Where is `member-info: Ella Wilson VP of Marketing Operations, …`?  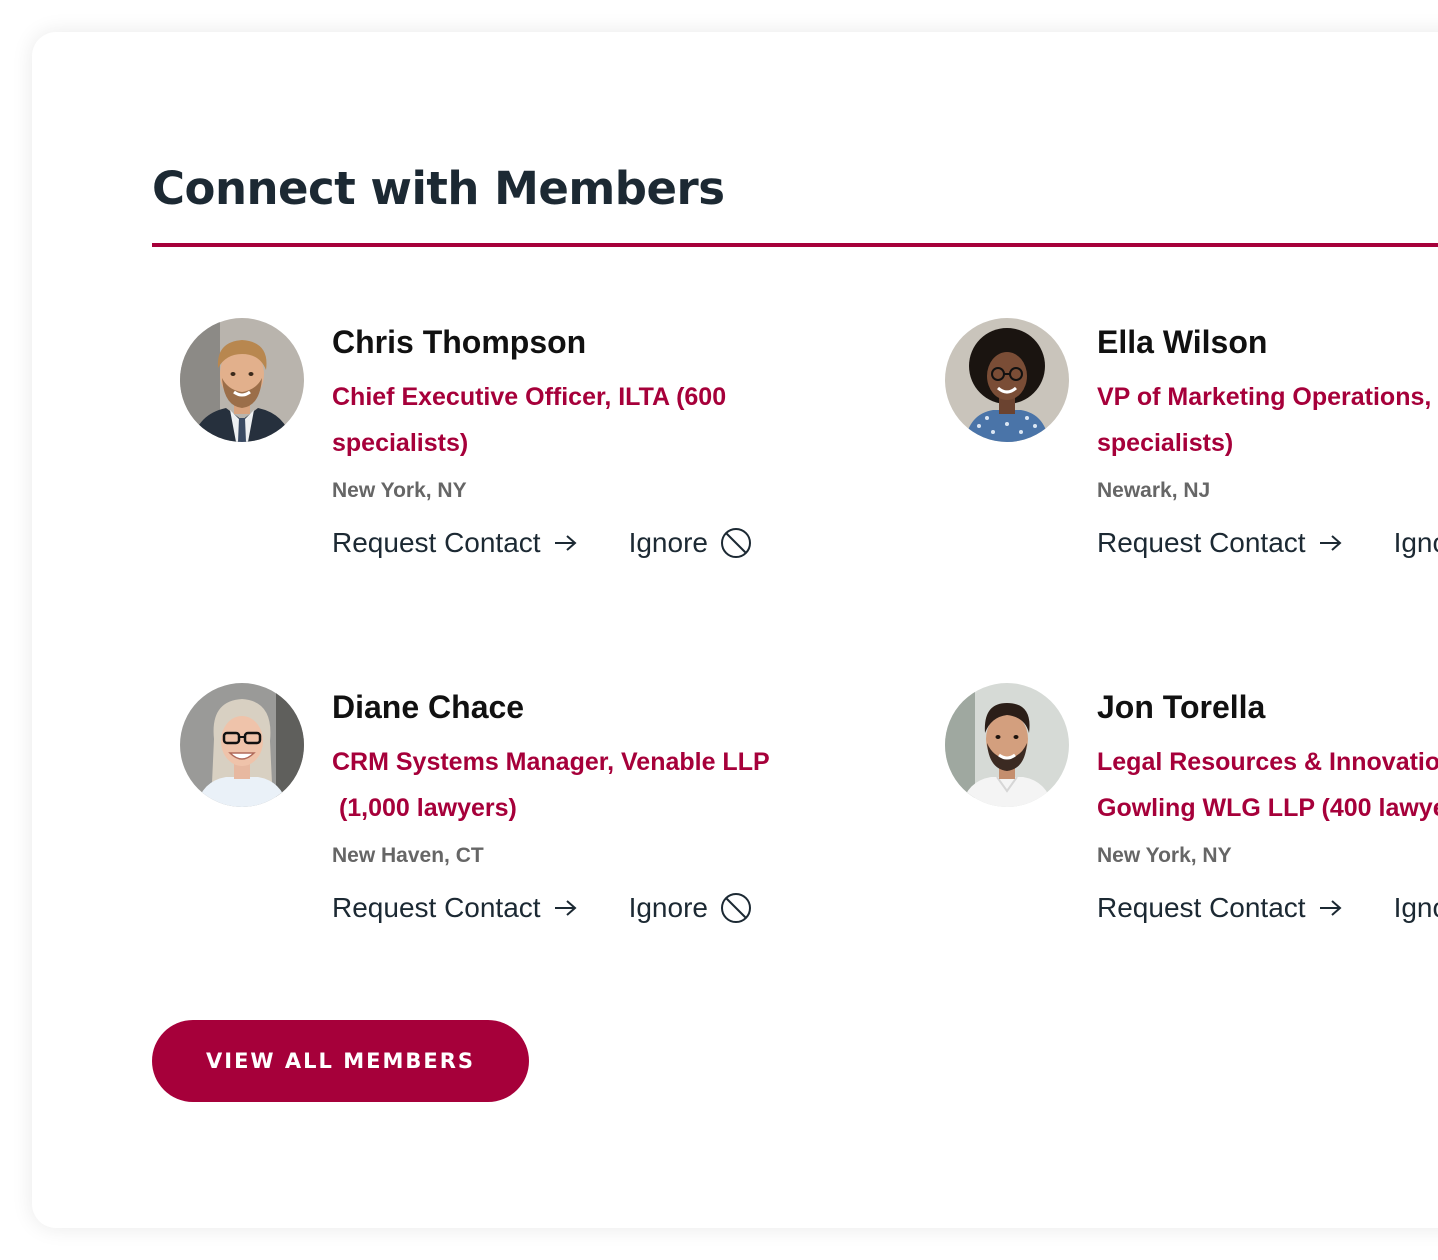 member-info: Ella Wilson VP of Marketing Operations, … is located at coordinates (1267, 438).